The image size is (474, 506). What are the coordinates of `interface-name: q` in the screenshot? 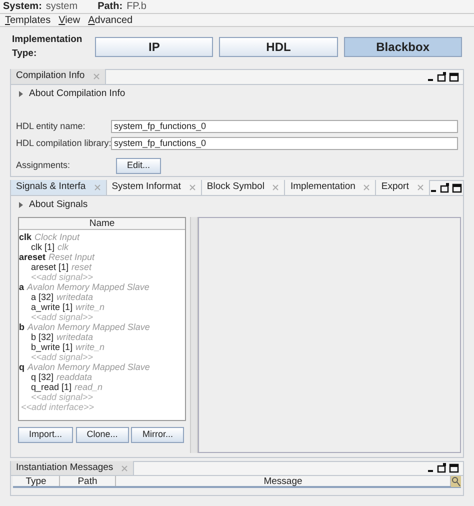 It's located at (21, 367).